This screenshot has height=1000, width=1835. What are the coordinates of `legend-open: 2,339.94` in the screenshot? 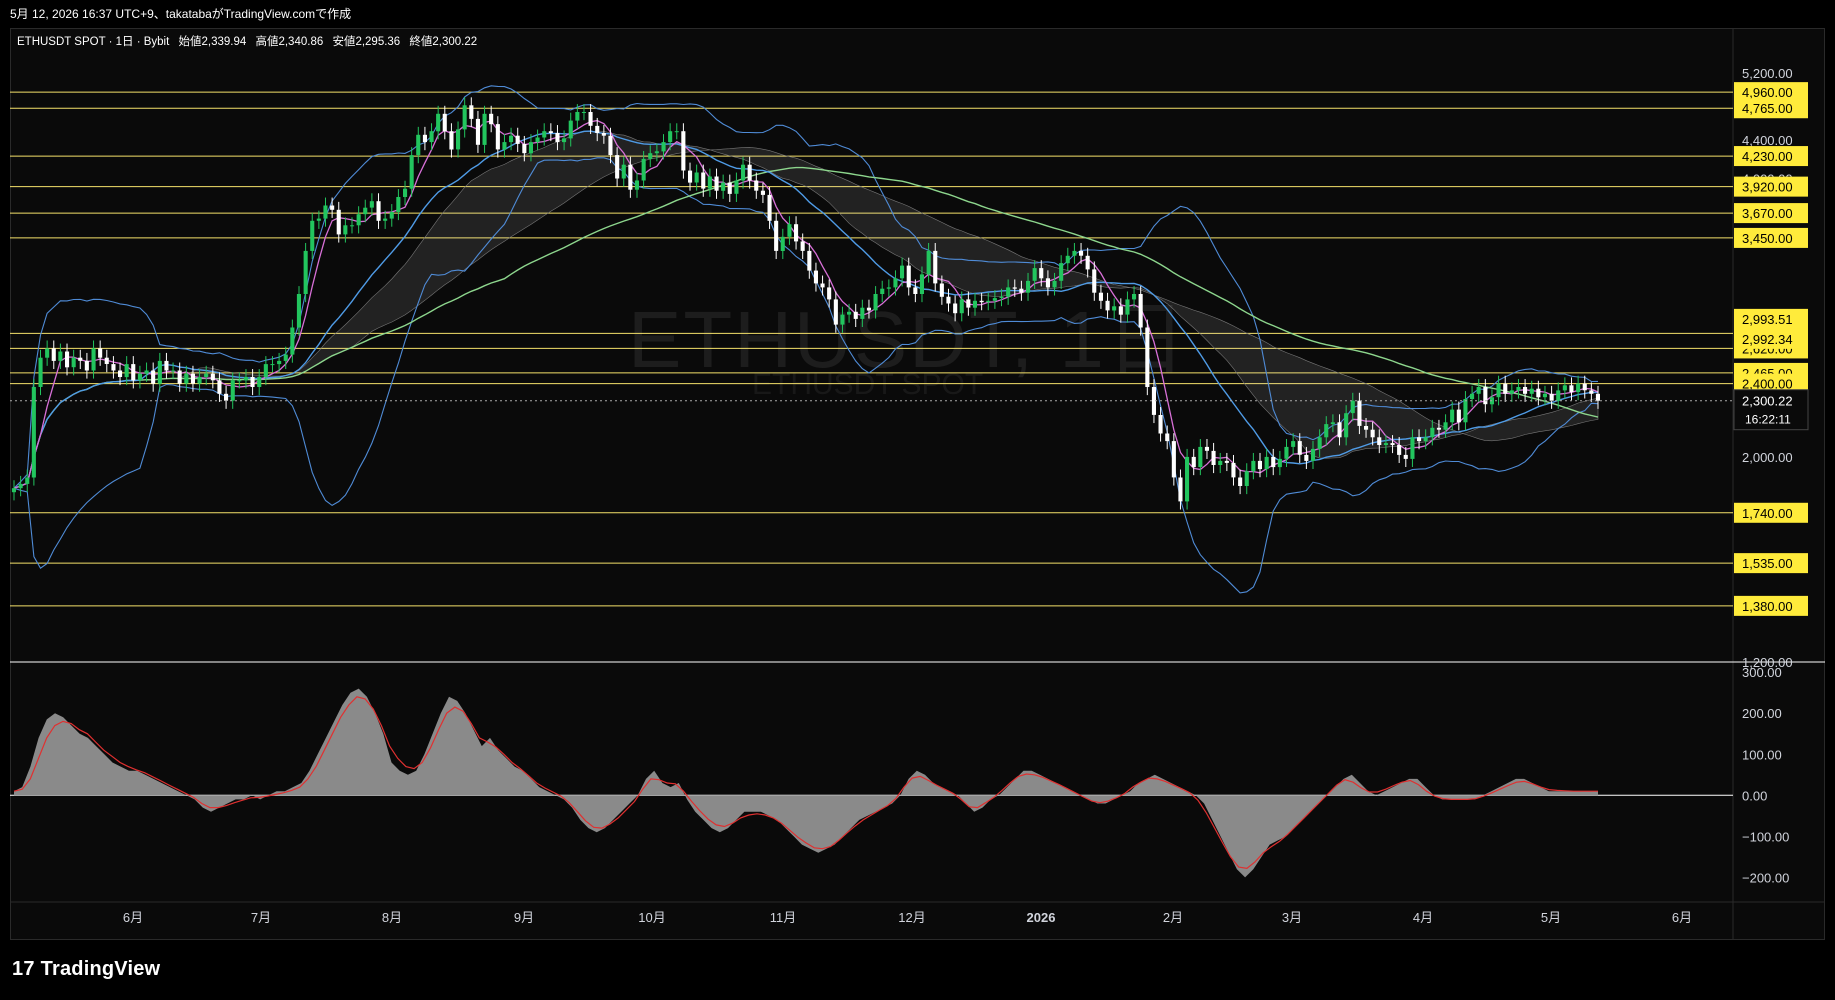 It's located at (224, 42).